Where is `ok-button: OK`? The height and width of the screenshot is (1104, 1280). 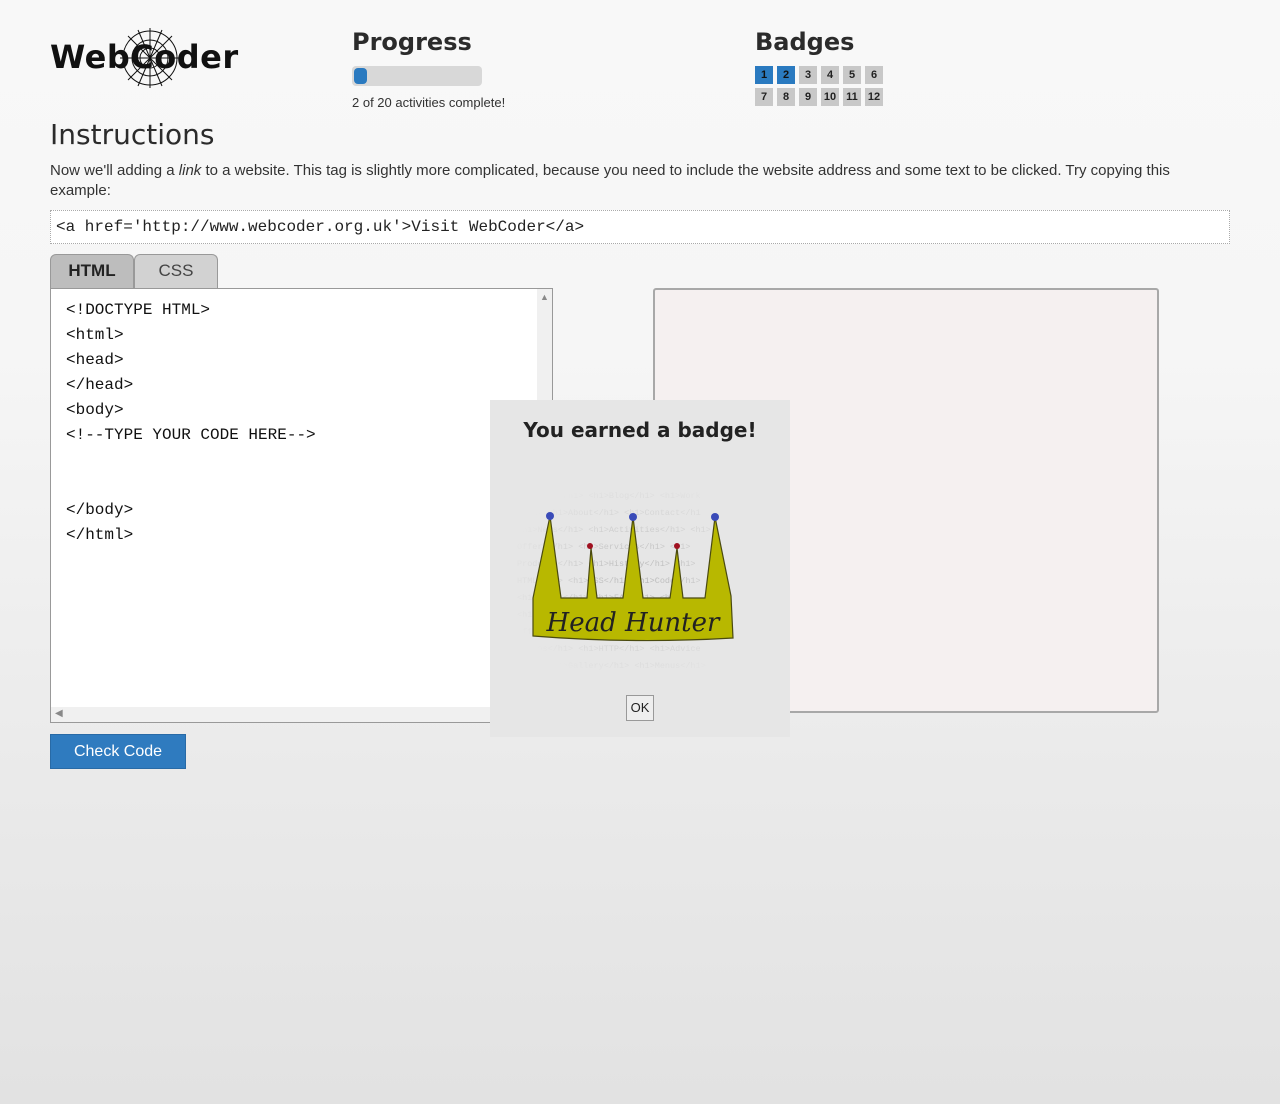 ok-button: OK is located at coordinates (640, 708).